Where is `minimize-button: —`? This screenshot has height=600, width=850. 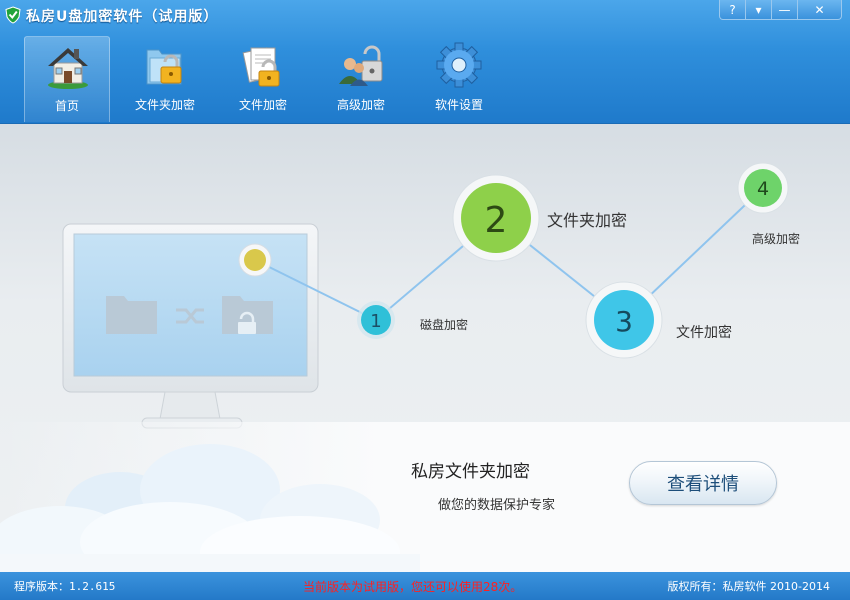
minimize-button: — is located at coordinates (784, 10).